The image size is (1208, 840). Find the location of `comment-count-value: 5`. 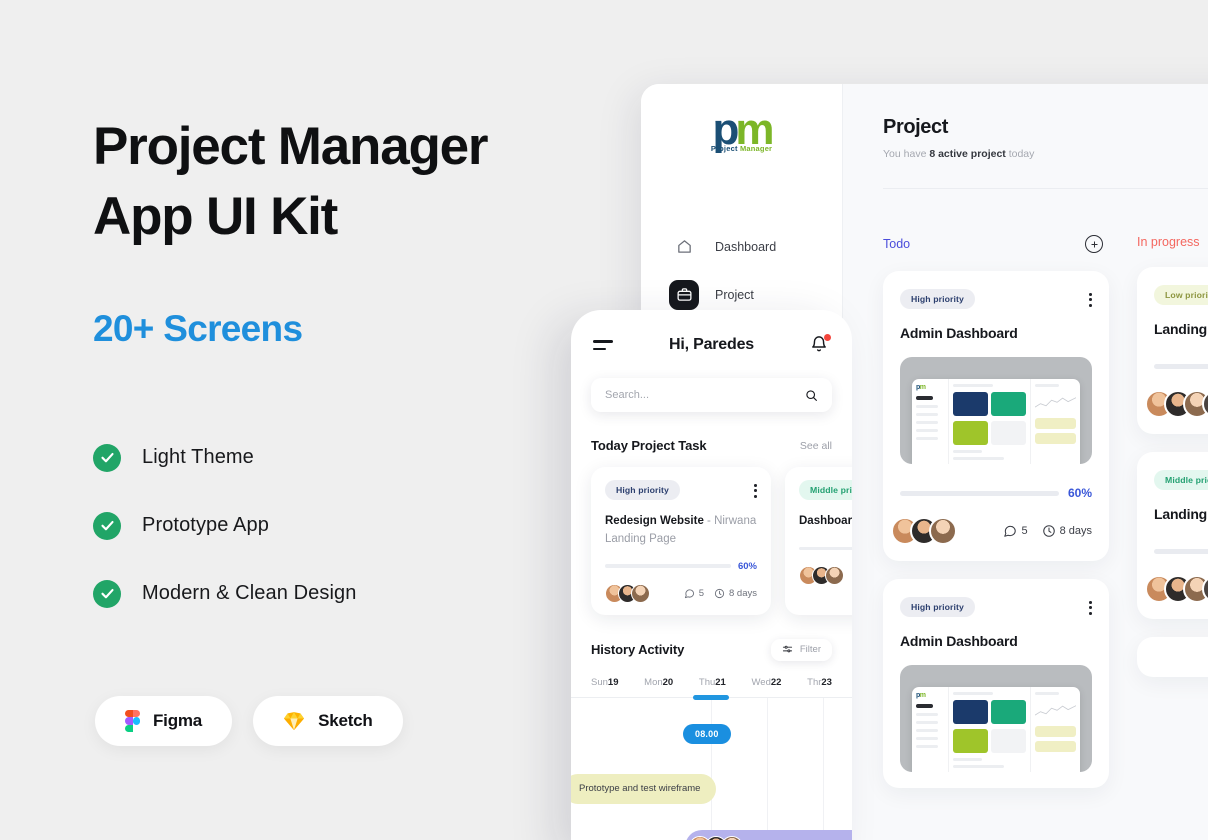

comment-count-value: 5 is located at coordinates (1024, 531).